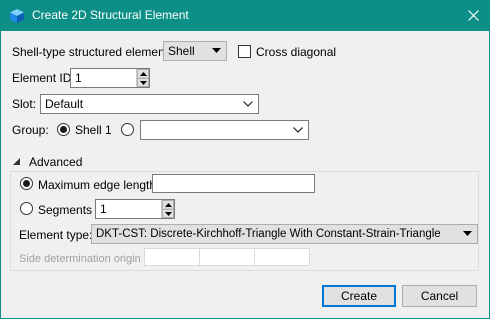 The width and height of the screenshot is (490, 319). Describe the element at coordinates (26, 183) in the screenshot. I see `max-edge-radio` at that location.